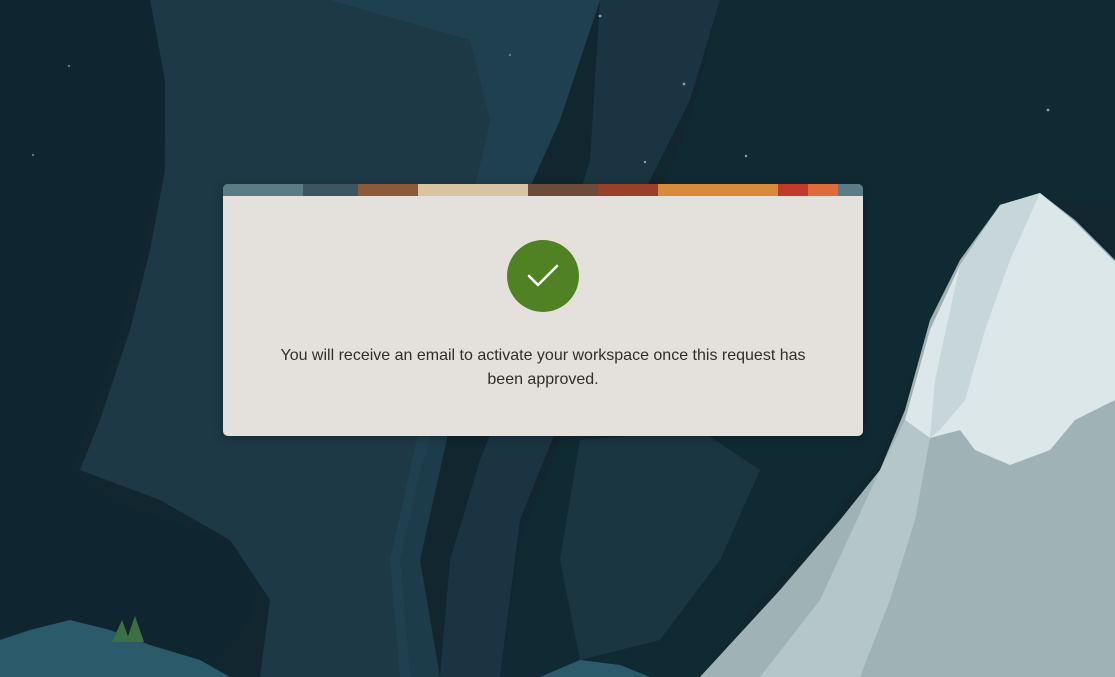 The height and width of the screenshot is (677, 1115). Describe the element at coordinates (543, 276) in the screenshot. I see `success-checkmark-icon` at that location.